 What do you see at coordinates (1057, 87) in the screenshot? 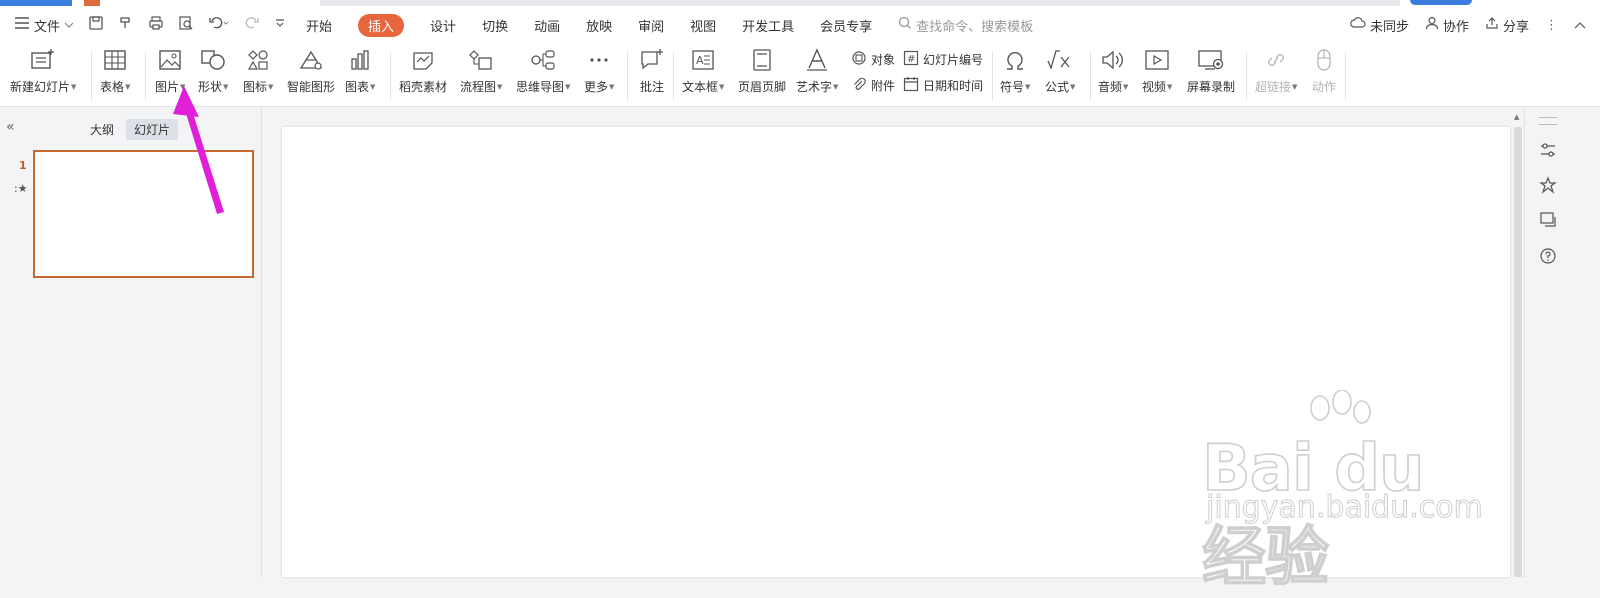
I see `formula-label: 公式` at bounding box center [1057, 87].